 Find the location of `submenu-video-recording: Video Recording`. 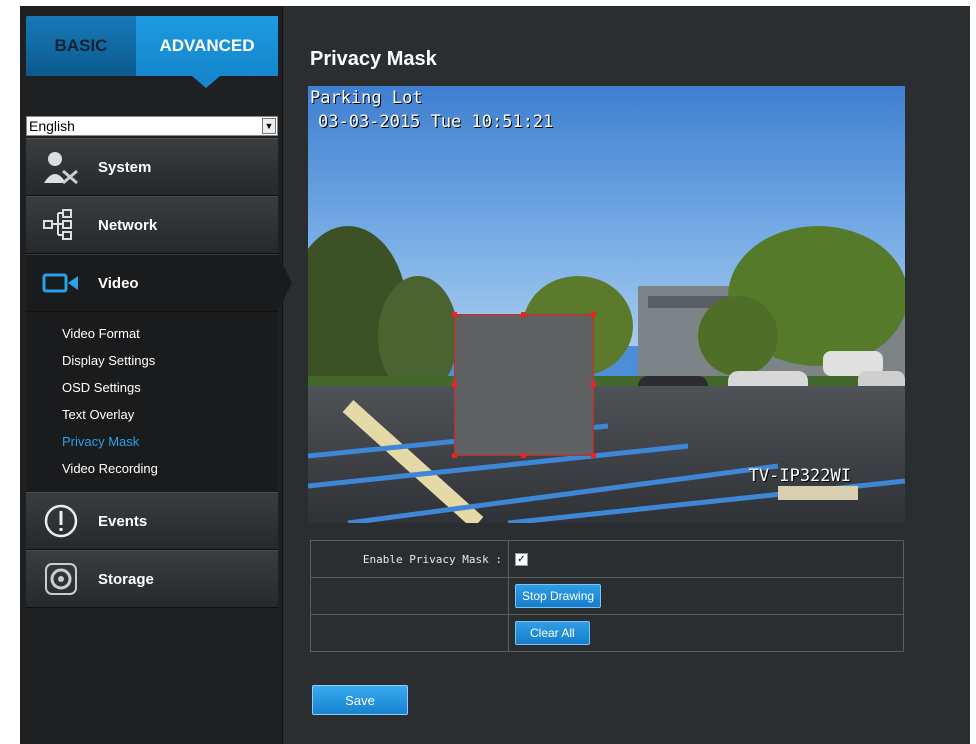

submenu-video-recording: Video Recording is located at coordinates (110, 468).